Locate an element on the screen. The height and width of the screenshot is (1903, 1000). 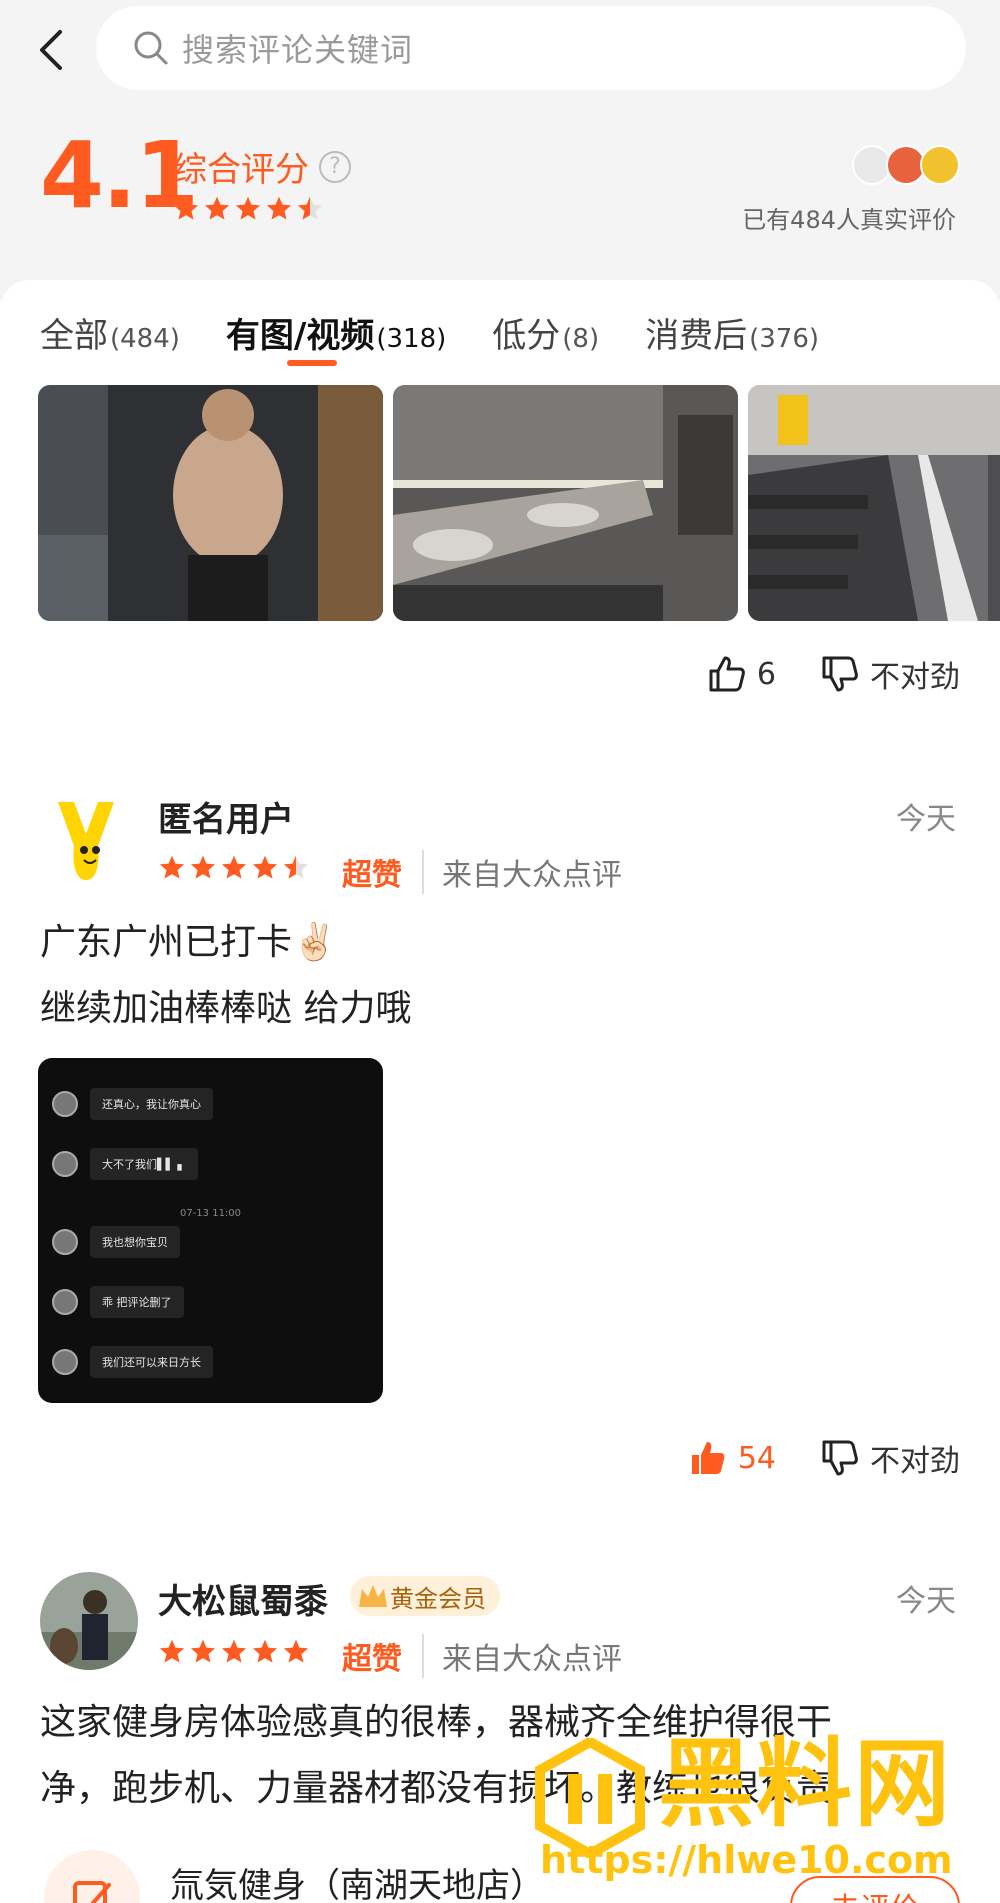
back-button is located at coordinates (50, 50).